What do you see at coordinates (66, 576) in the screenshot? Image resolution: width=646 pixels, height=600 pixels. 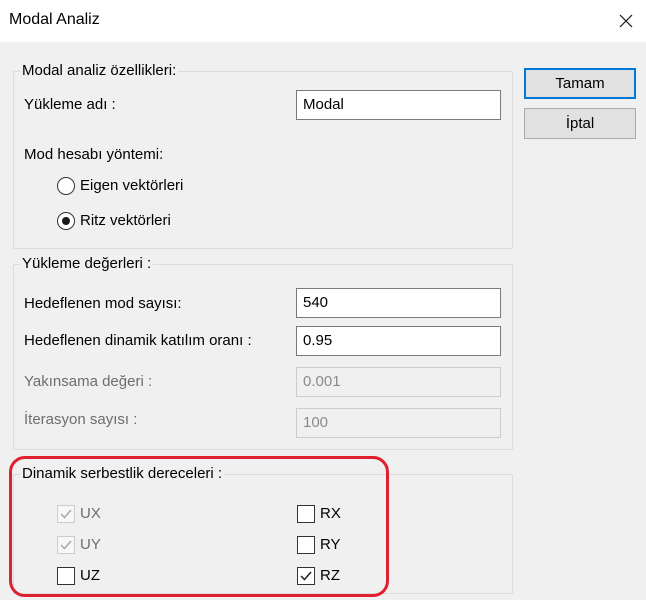 I see `uz-checkbox` at bounding box center [66, 576].